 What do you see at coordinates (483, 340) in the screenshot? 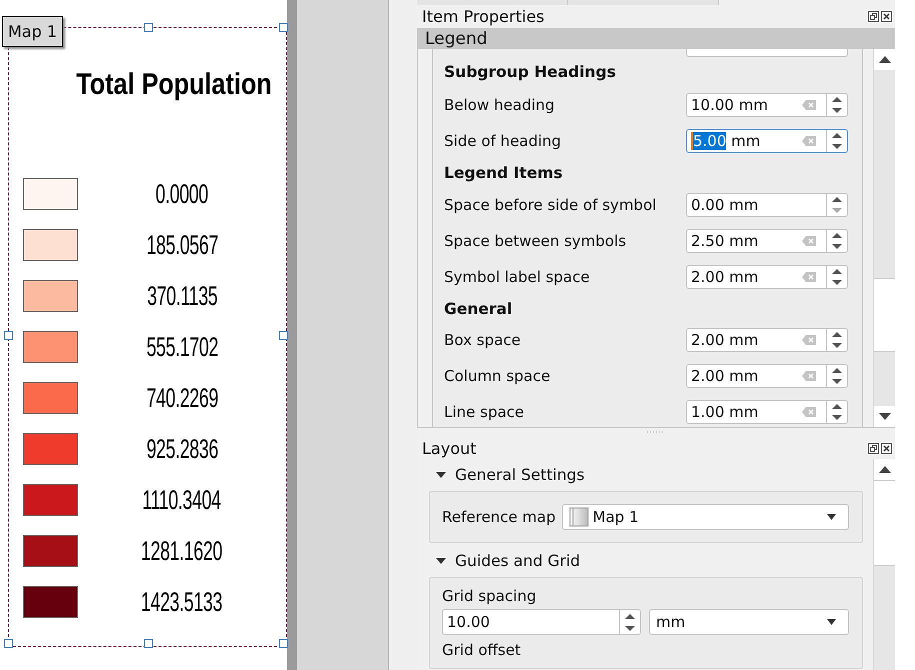
I see `field-label: Box space` at bounding box center [483, 340].